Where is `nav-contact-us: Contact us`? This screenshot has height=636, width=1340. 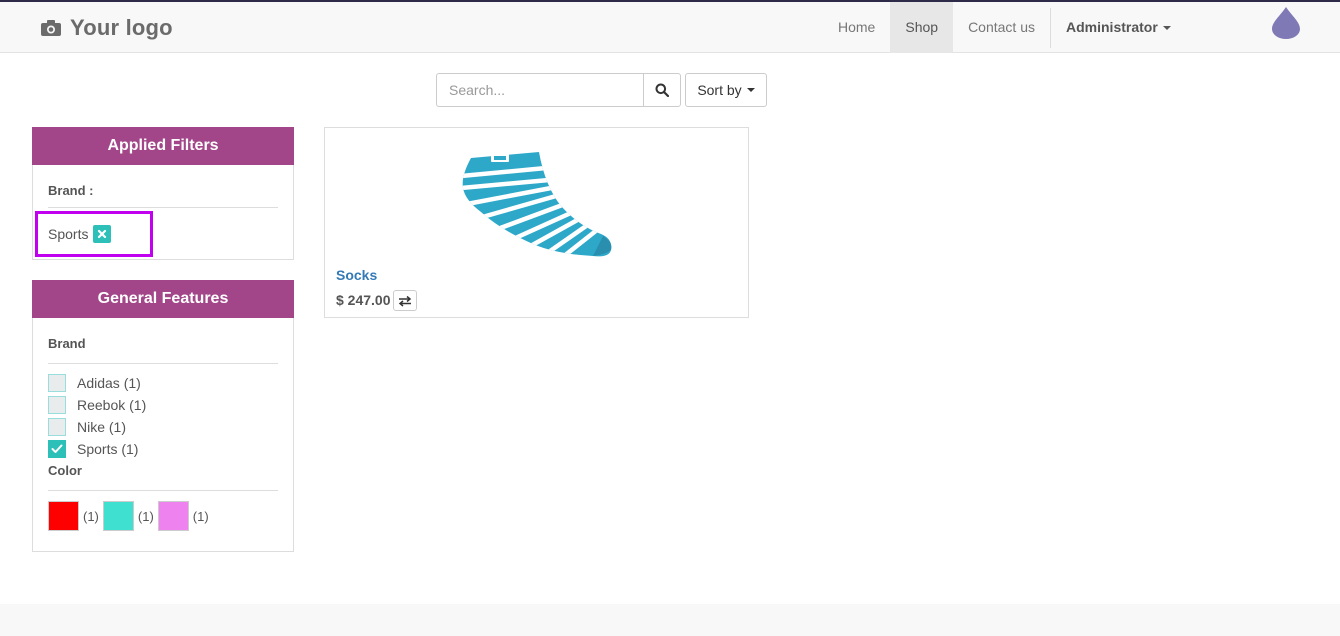 nav-contact-us: Contact us is located at coordinates (1001, 27).